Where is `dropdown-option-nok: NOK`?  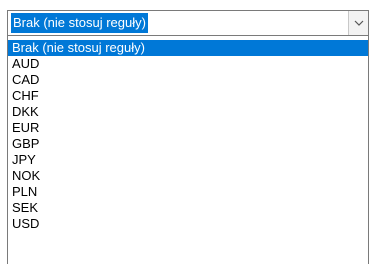 dropdown-option-nok: NOK is located at coordinates (188, 176).